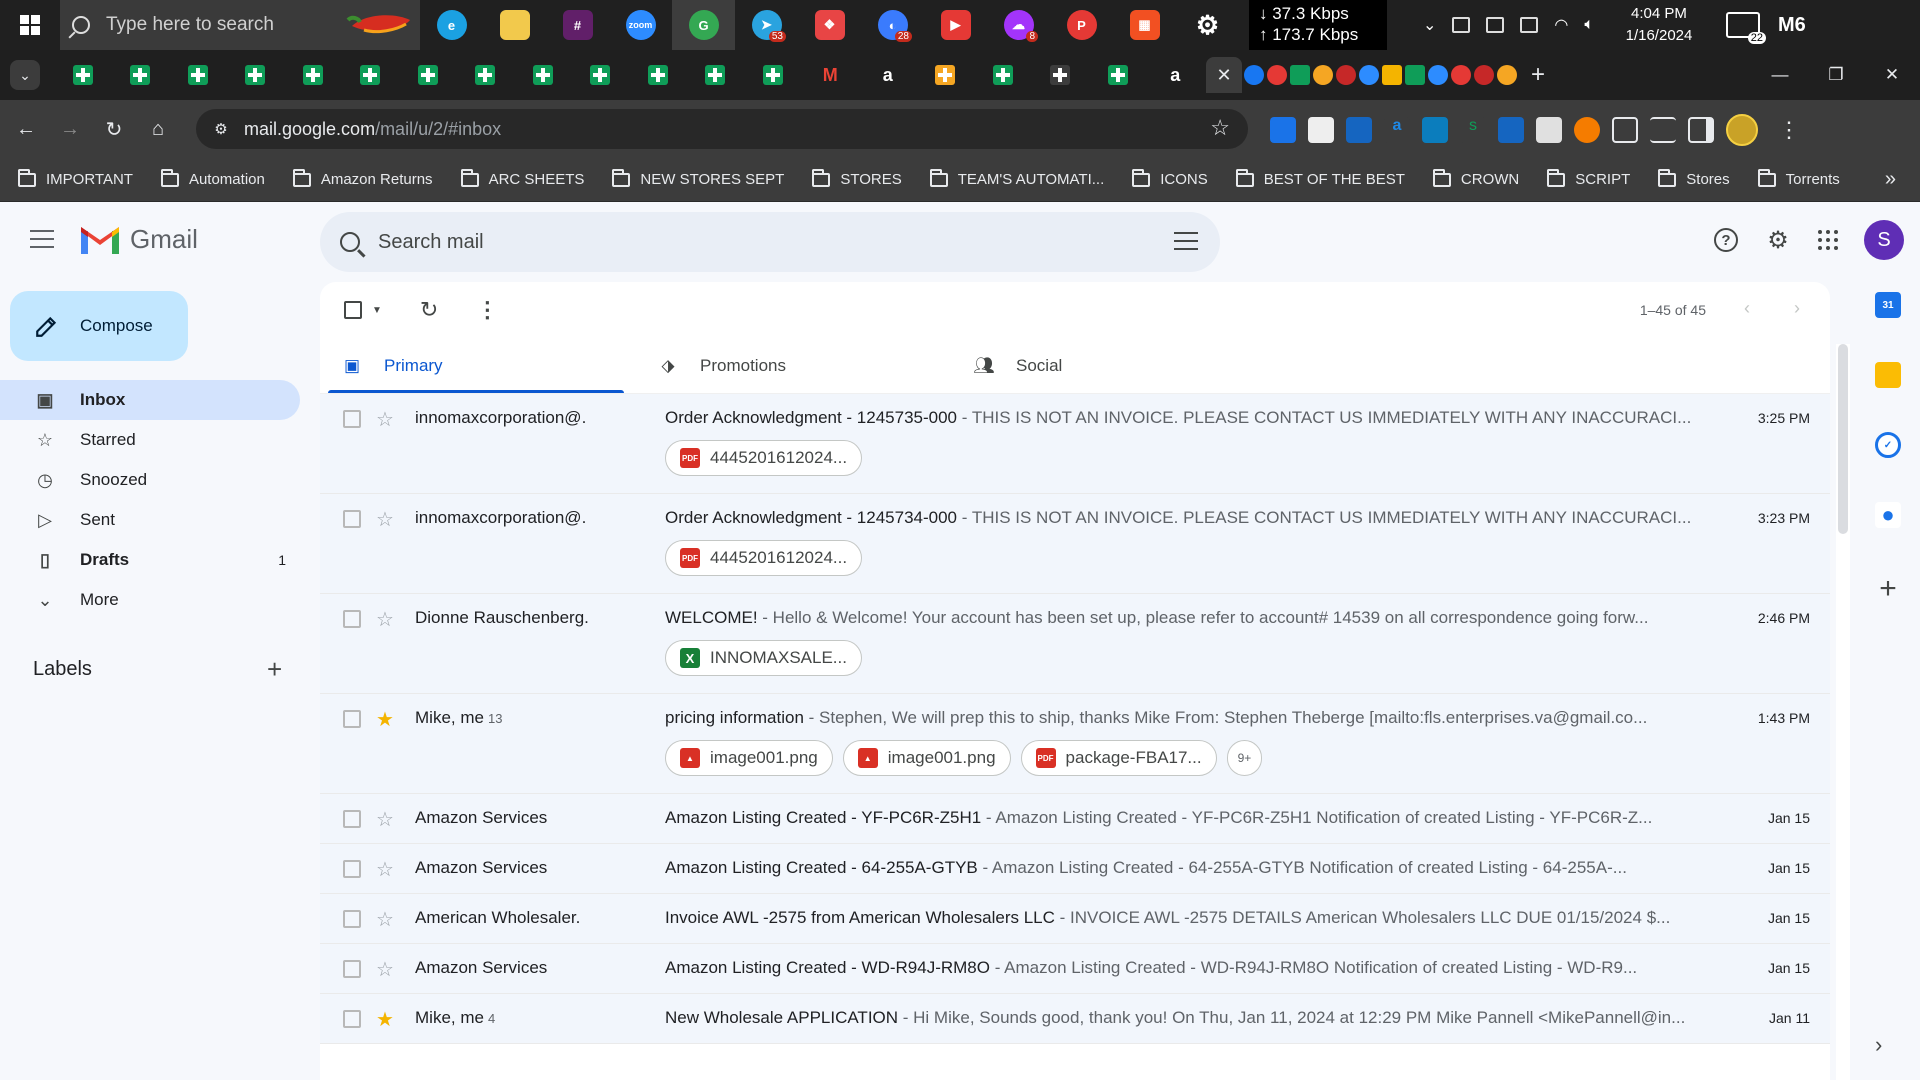 Image resolution: width=1920 pixels, height=1080 pixels. Describe the element at coordinates (1549, 130) in the screenshot. I see `extension-notes-icon` at that location.